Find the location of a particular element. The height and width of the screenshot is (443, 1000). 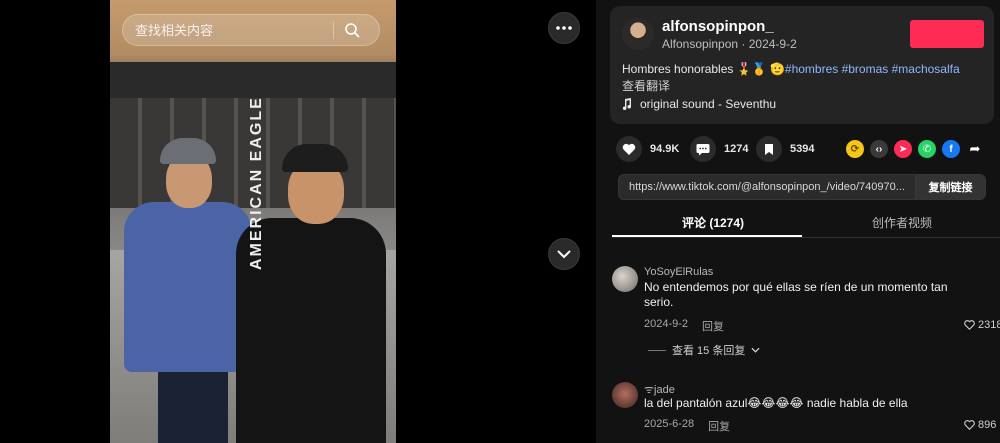

bookmark-icon is located at coordinates (769, 149).